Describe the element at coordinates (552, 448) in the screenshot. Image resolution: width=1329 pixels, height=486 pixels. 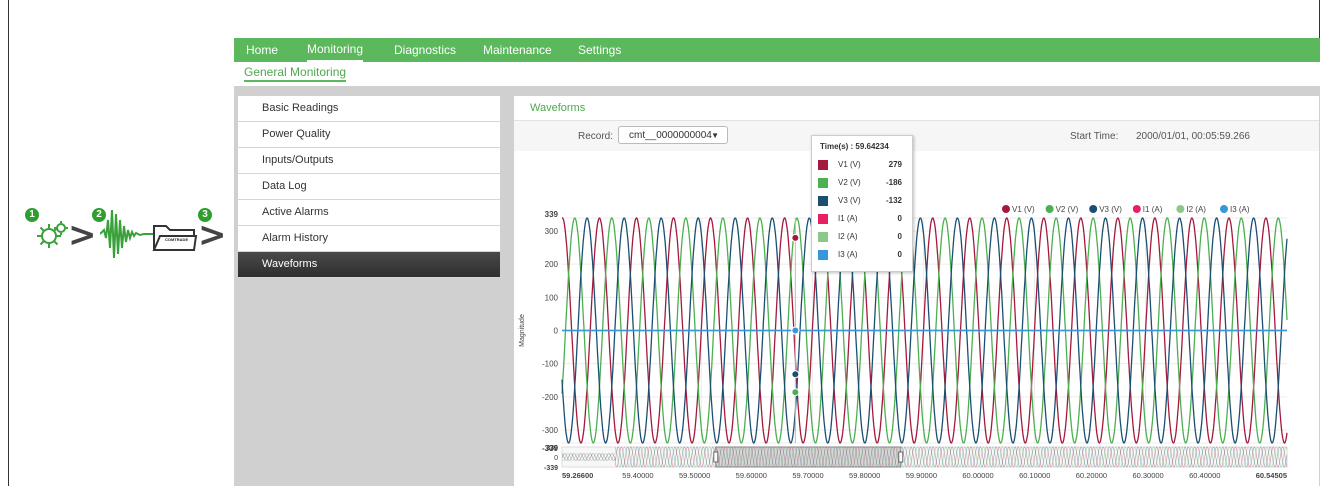
I see `navigator-y-tick: 339` at that location.